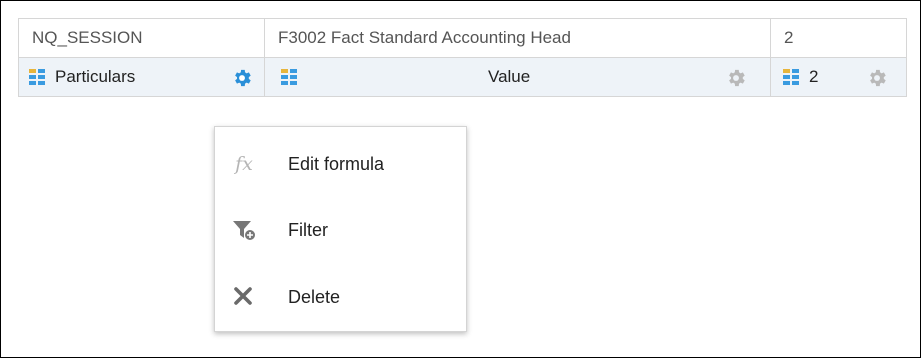  Describe the element at coordinates (789, 37) in the screenshot. I see `column-header-label: 2` at that location.